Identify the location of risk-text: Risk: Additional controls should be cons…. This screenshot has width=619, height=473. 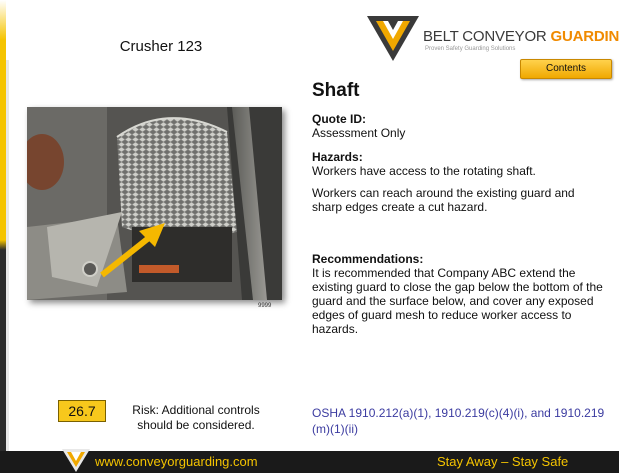
(196, 417).